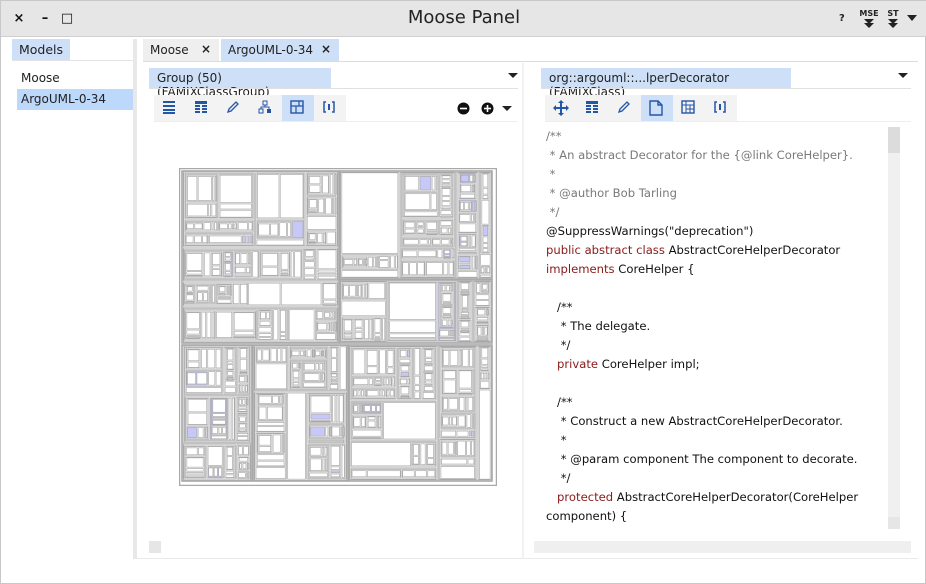 The height and width of the screenshot is (584, 926). Describe the element at coordinates (523, 310) in the screenshot. I see `pane-splitter` at that location.